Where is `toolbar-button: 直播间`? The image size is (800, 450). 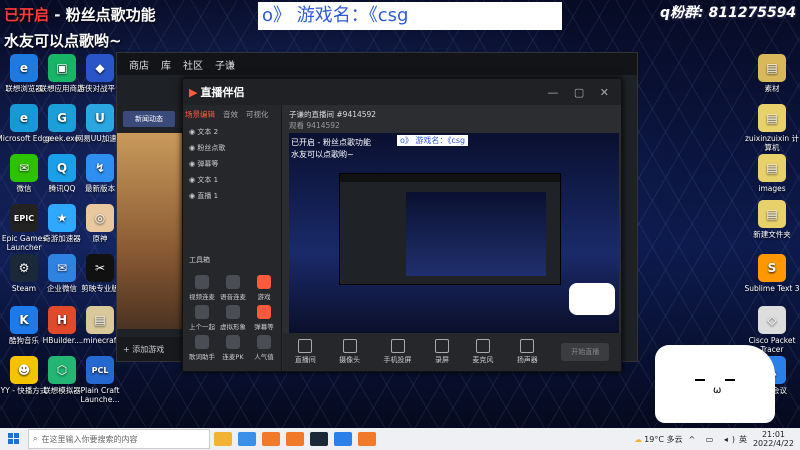 toolbar-button: 直播间 is located at coordinates (305, 352).